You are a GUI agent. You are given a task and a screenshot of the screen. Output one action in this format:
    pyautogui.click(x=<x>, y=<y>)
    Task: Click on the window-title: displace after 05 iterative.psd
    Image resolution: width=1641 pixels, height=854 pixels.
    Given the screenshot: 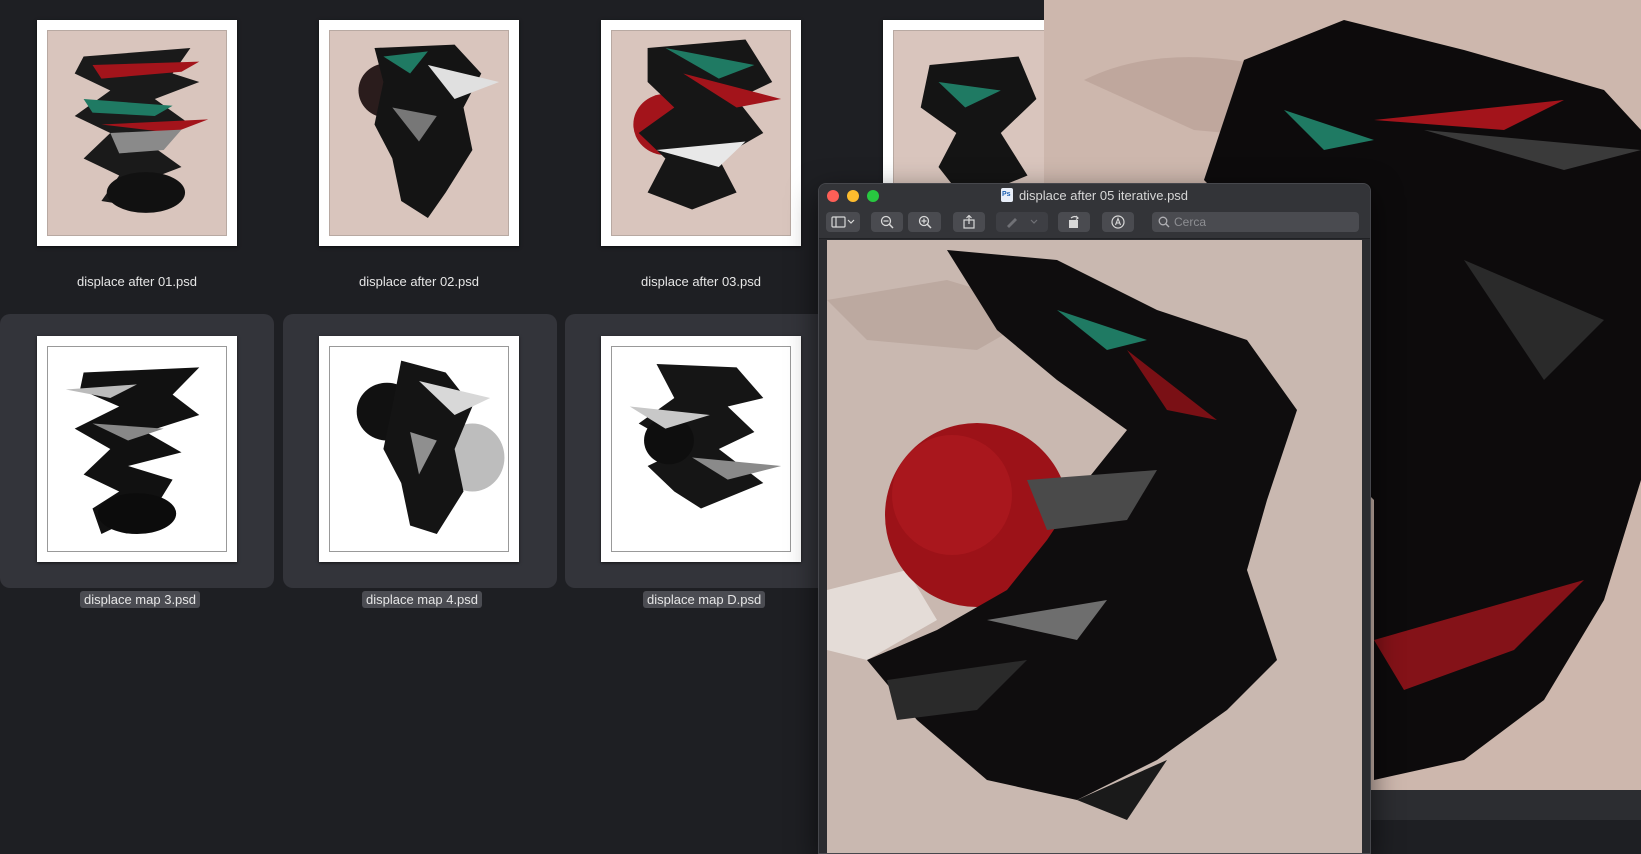 What is the action you would take?
    pyautogui.click(x=1094, y=195)
    